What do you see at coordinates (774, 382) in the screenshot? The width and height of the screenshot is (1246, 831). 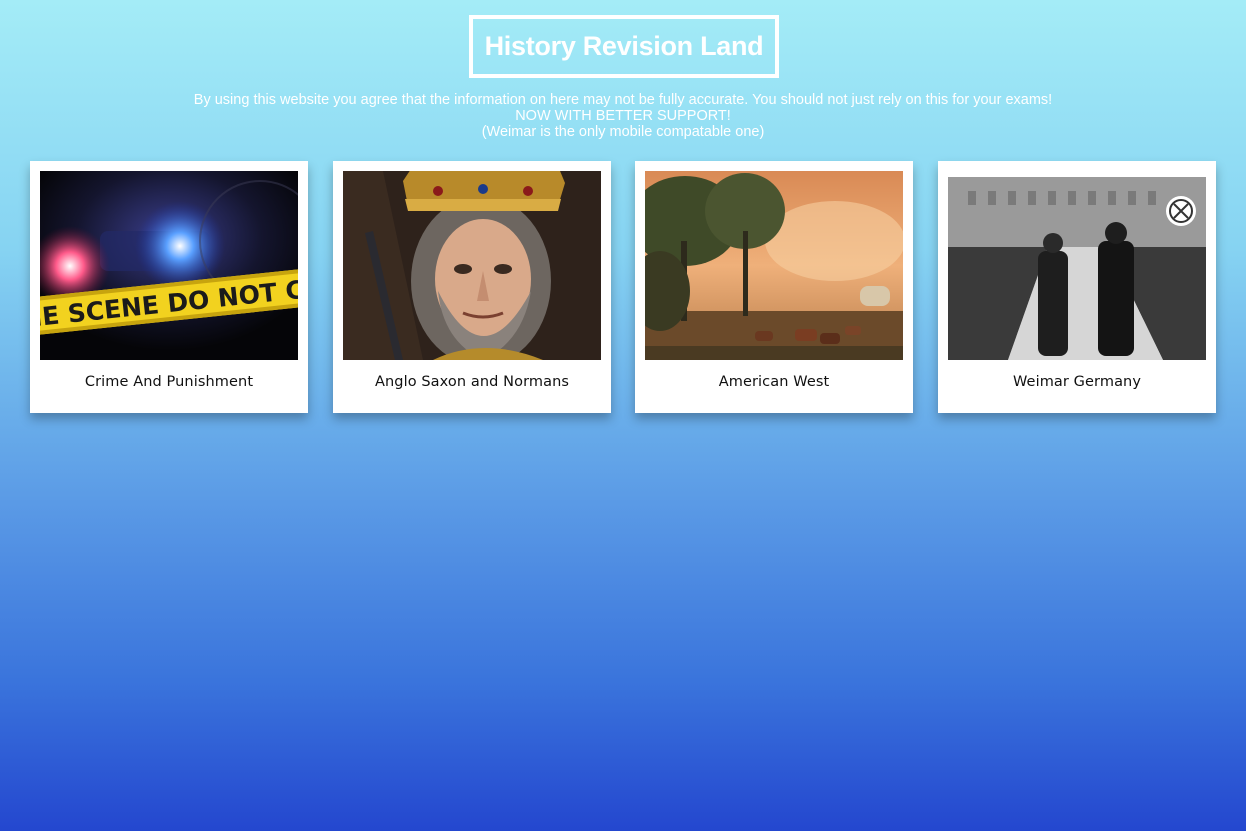 I see `topic-card-label: American West` at bounding box center [774, 382].